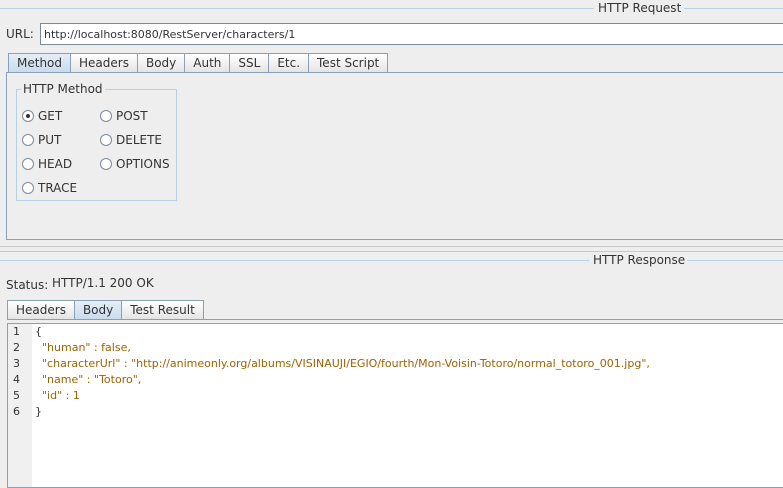  I want to click on line-number-gutter: 1 2 3 4 5 6, so click(20, 405).